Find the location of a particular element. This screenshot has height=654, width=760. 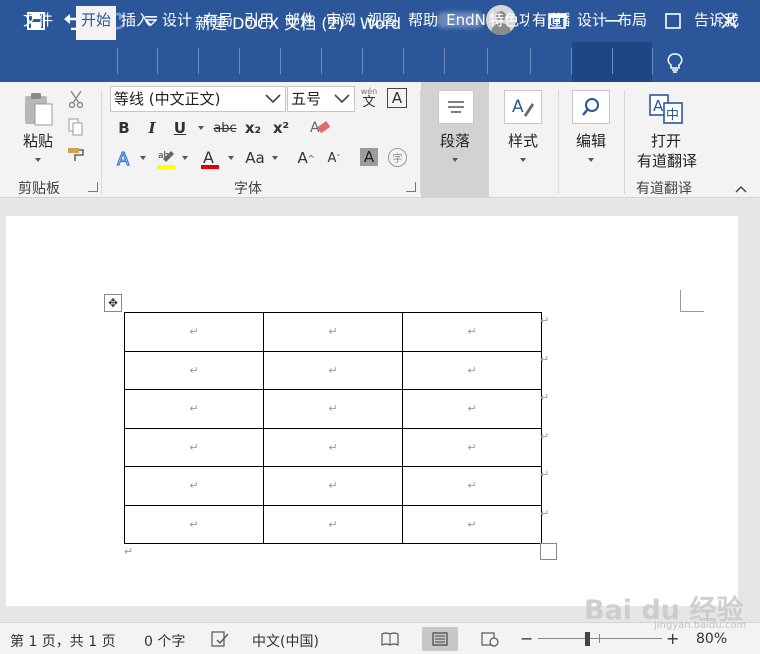

row-end-mark: ↵ is located at coordinates (545, 474).